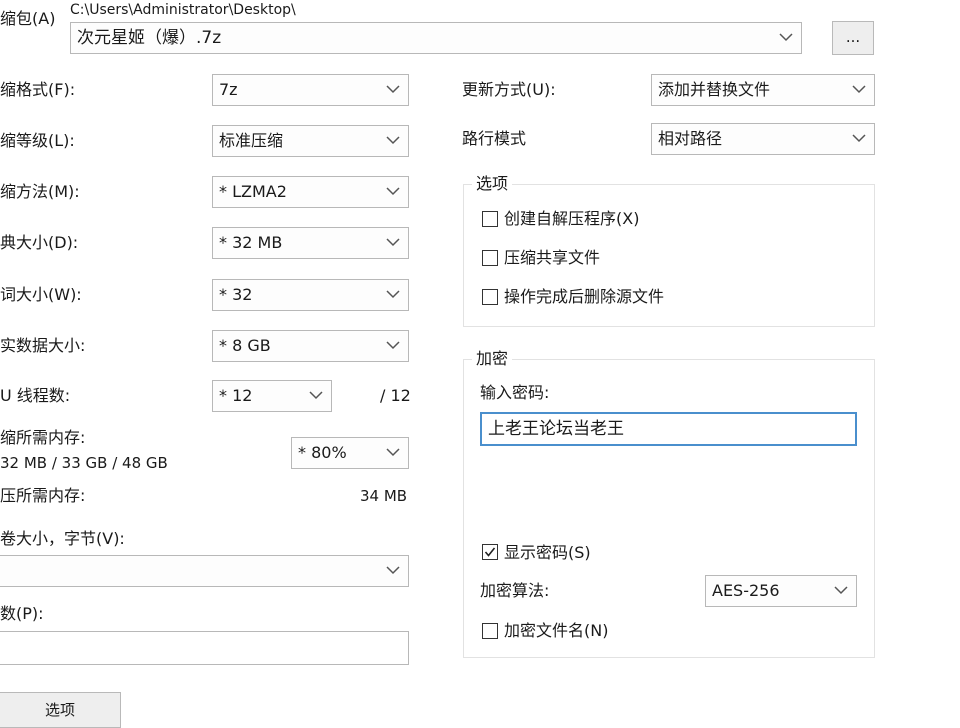 Image resolution: width=960 pixels, height=728 pixels. I want to click on pathmode-value: 相对路径, so click(690, 138).